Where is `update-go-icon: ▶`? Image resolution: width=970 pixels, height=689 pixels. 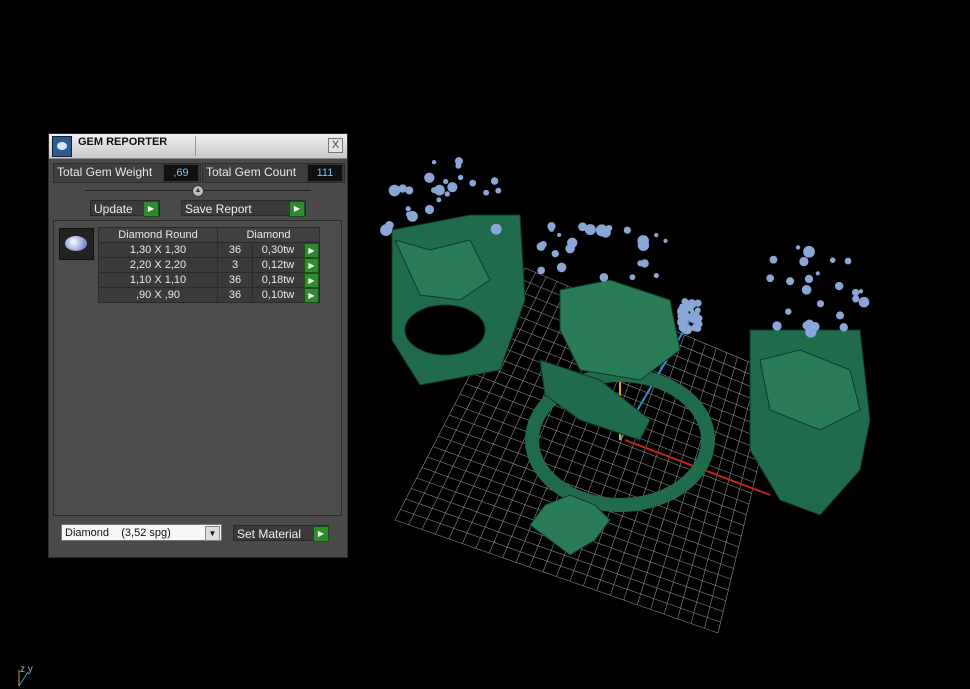 update-go-icon: ▶ is located at coordinates (151, 209).